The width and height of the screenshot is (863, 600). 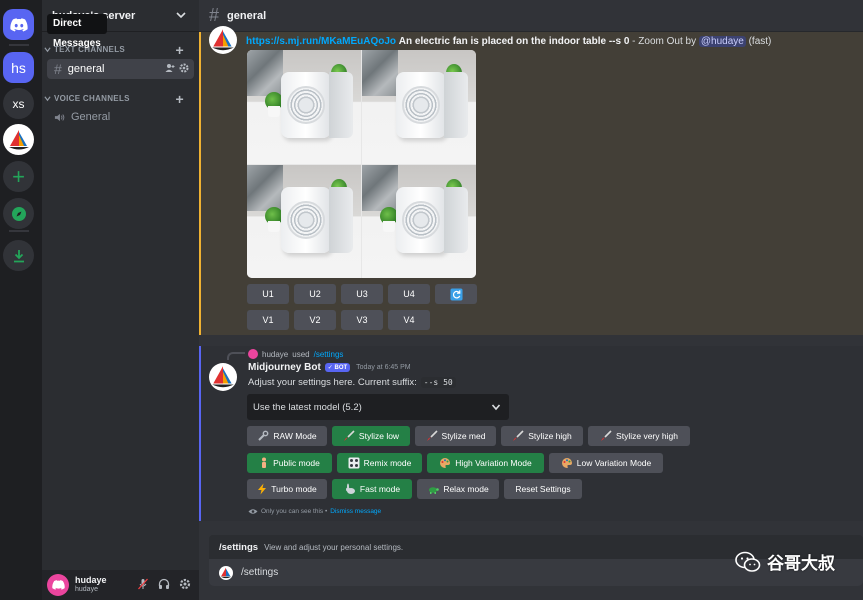 What do you see at coordinates (722, 41) in the screenshot?
I see `user-mention: @hudaye` at bounding box center [722, 41].